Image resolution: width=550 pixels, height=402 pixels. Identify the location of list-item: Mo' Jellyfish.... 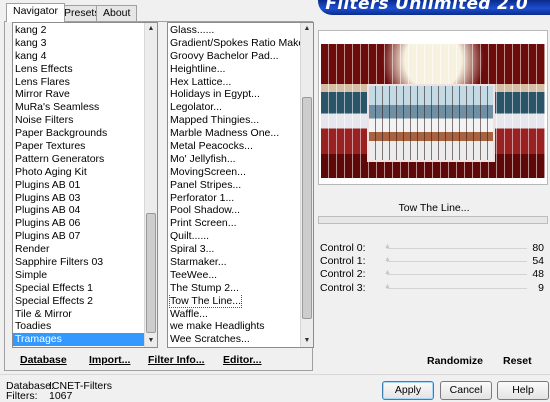
(234, 159).